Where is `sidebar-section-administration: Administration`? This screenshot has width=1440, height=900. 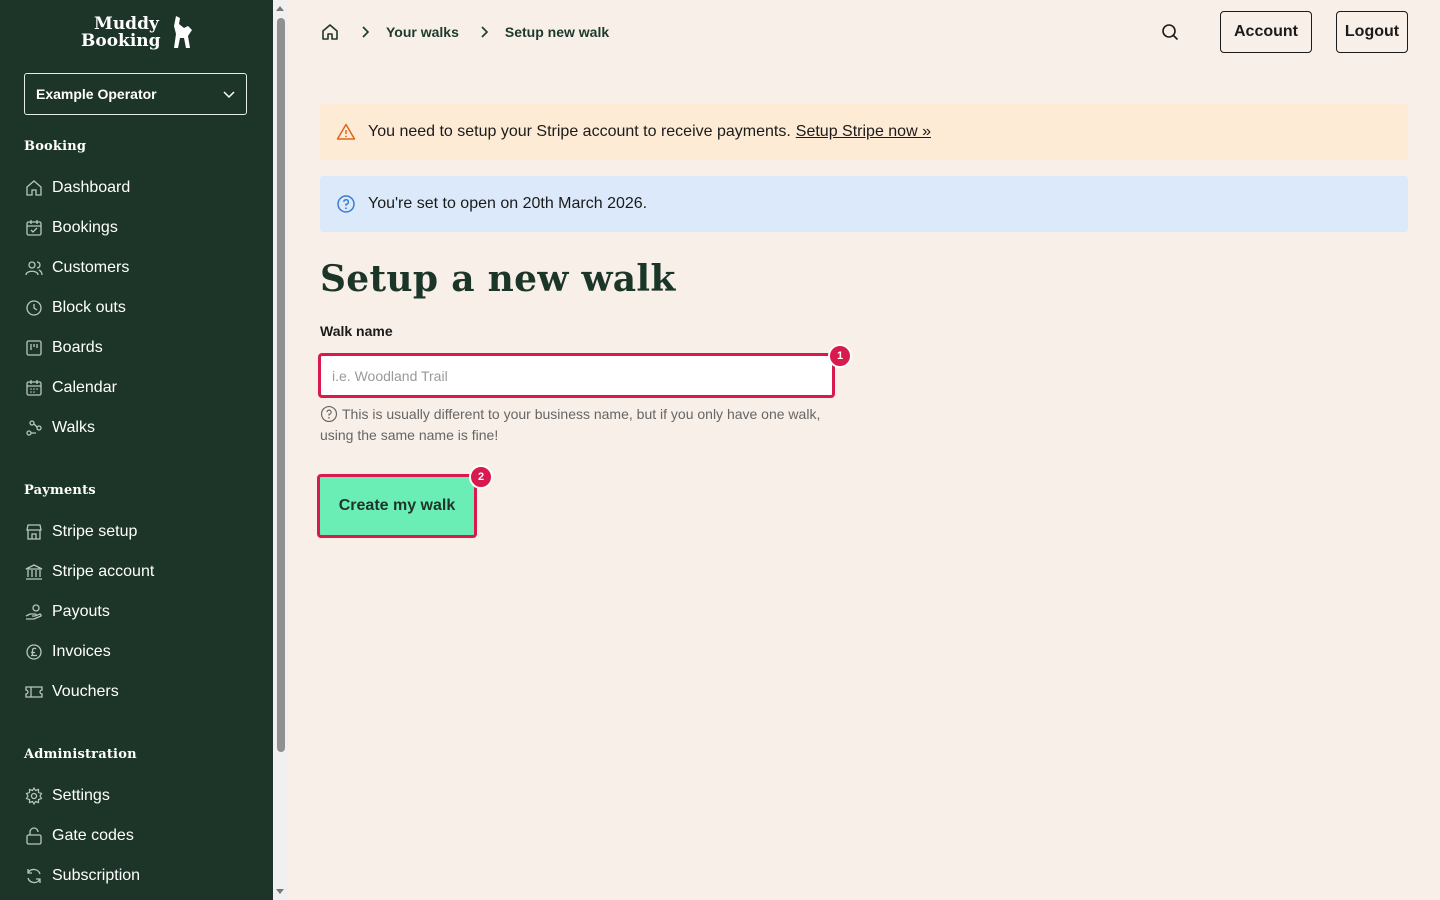 sidebar-section-administration: Administration is located at coordinates (80, 754).